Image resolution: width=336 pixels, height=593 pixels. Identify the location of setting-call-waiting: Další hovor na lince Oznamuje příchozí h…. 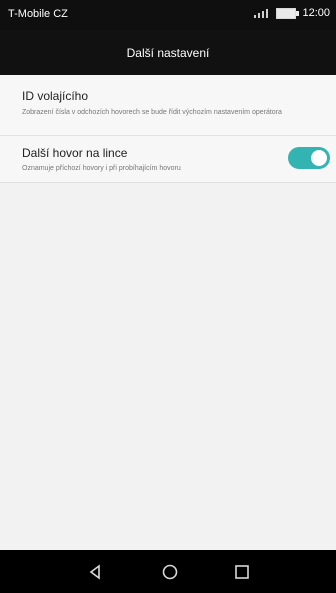
(168, 159).